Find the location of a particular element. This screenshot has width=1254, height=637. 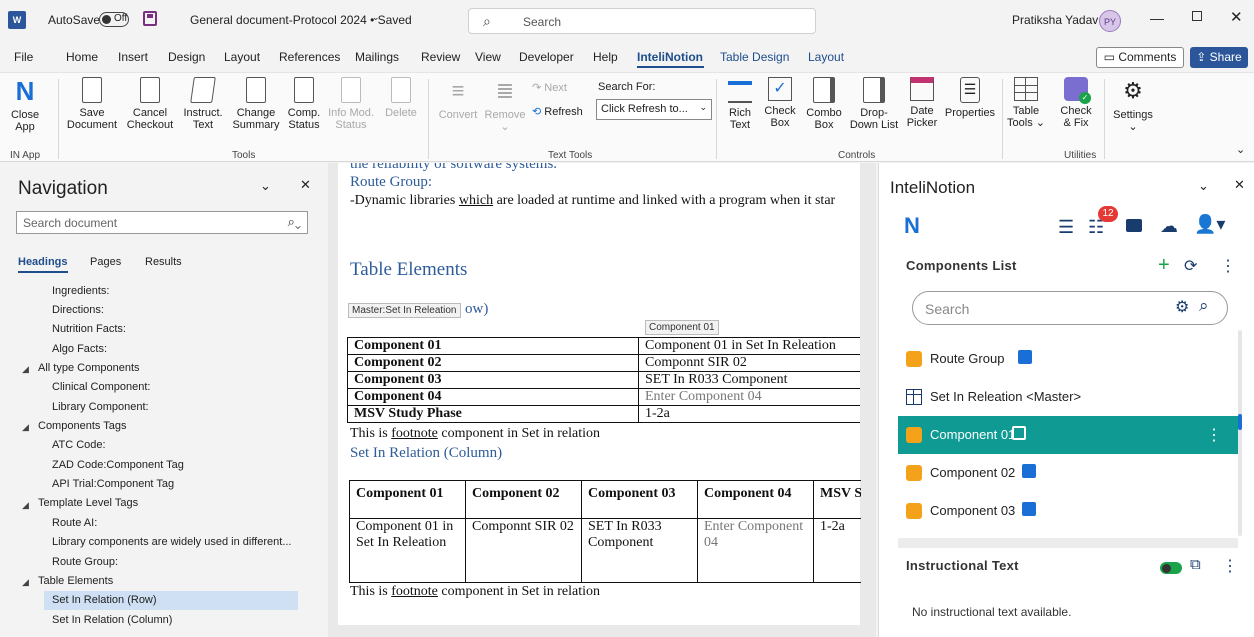

nav-heading-item: All type Components is located at coordinates (89, 368).